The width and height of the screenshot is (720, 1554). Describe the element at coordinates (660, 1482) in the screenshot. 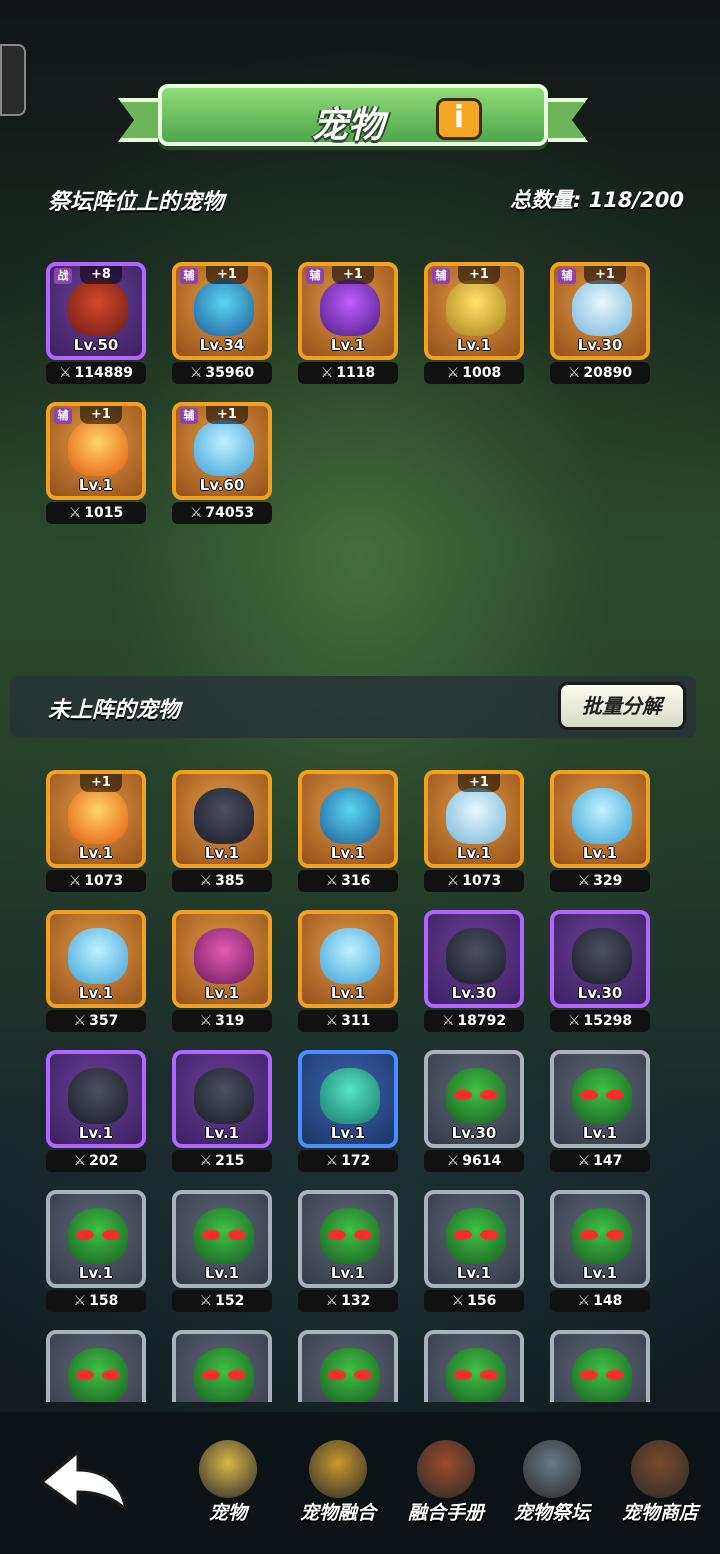

I see `nav-tab-4: 宠物商店` at that location.